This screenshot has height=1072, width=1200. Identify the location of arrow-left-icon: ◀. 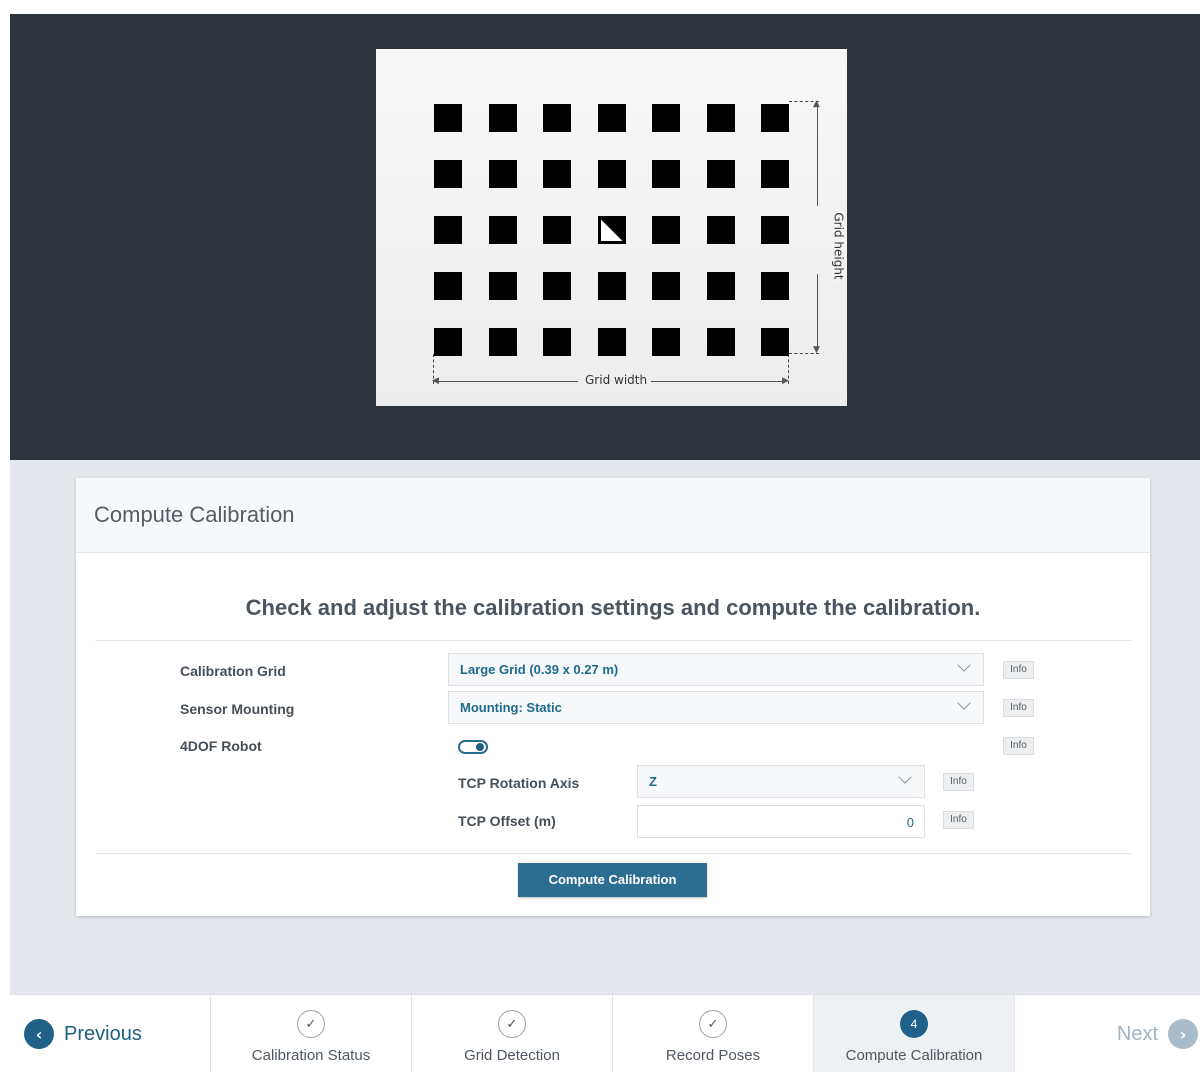
(435, 381).